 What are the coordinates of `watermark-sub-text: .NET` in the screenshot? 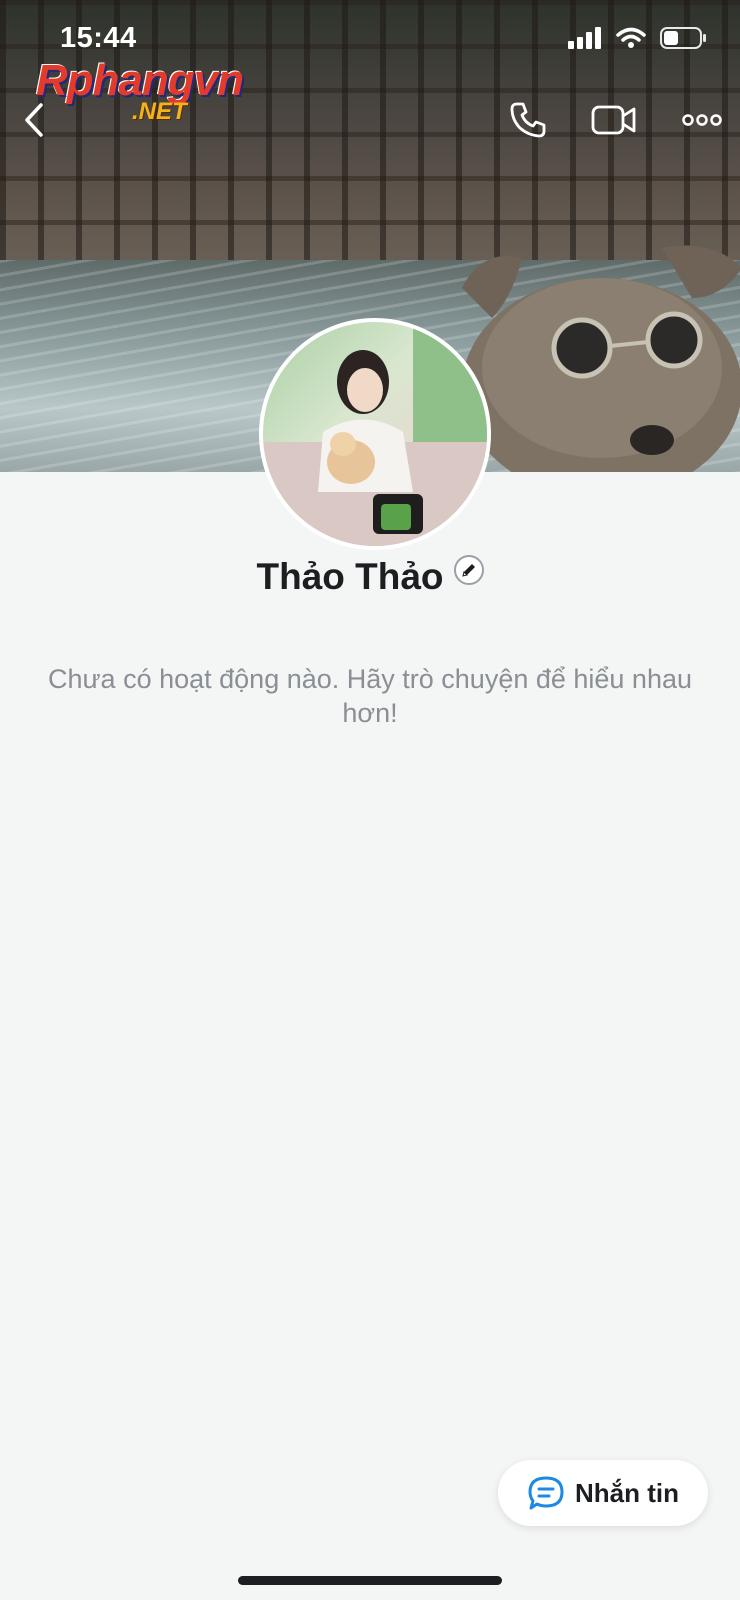 It's located at (159, 111).